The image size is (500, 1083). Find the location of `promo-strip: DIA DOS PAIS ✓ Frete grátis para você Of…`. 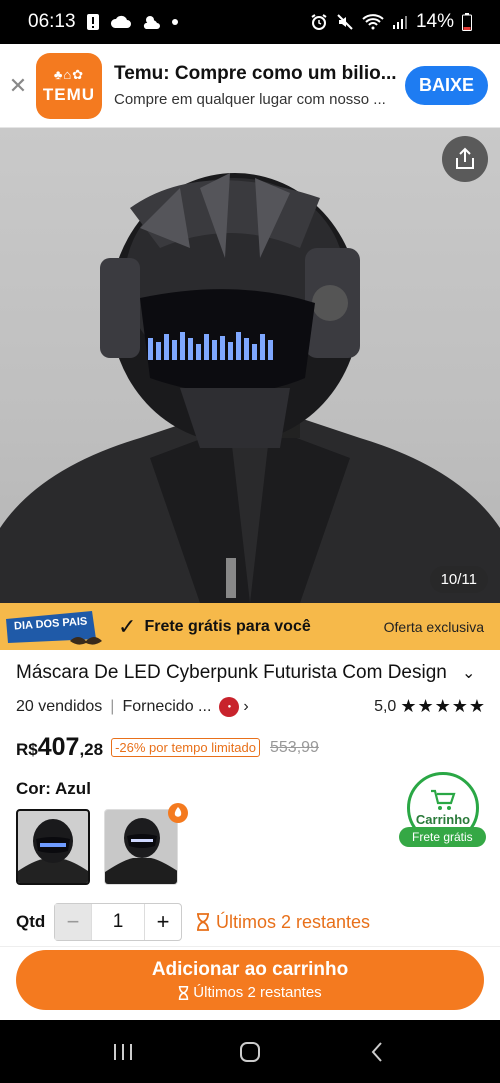

promo-strip: DIA DOS PAIS ✓ Frete grátis para você Of… is located at coordinates (250, 626).